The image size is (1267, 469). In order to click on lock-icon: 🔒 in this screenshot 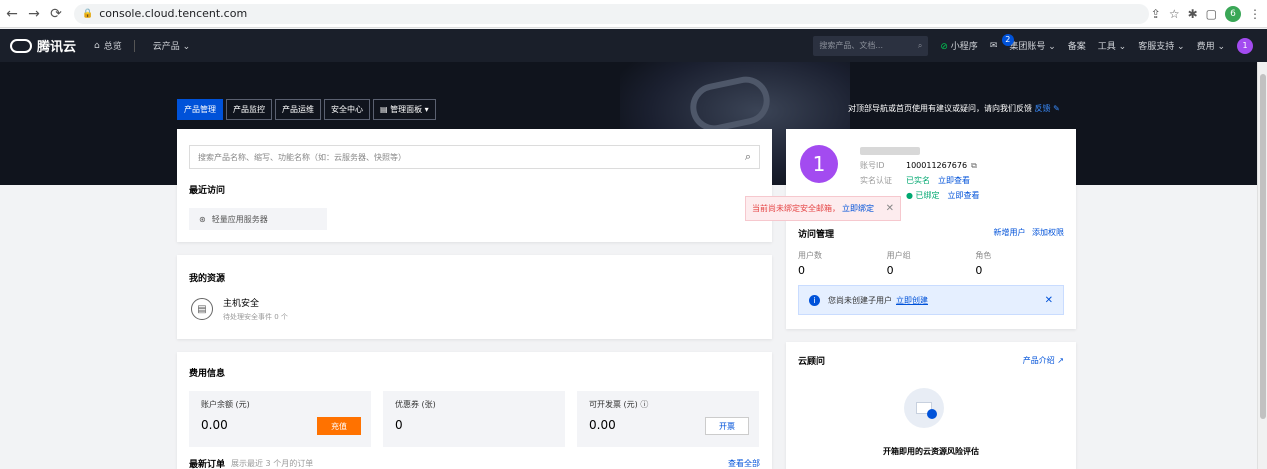, I will do `click(88, 13)`.